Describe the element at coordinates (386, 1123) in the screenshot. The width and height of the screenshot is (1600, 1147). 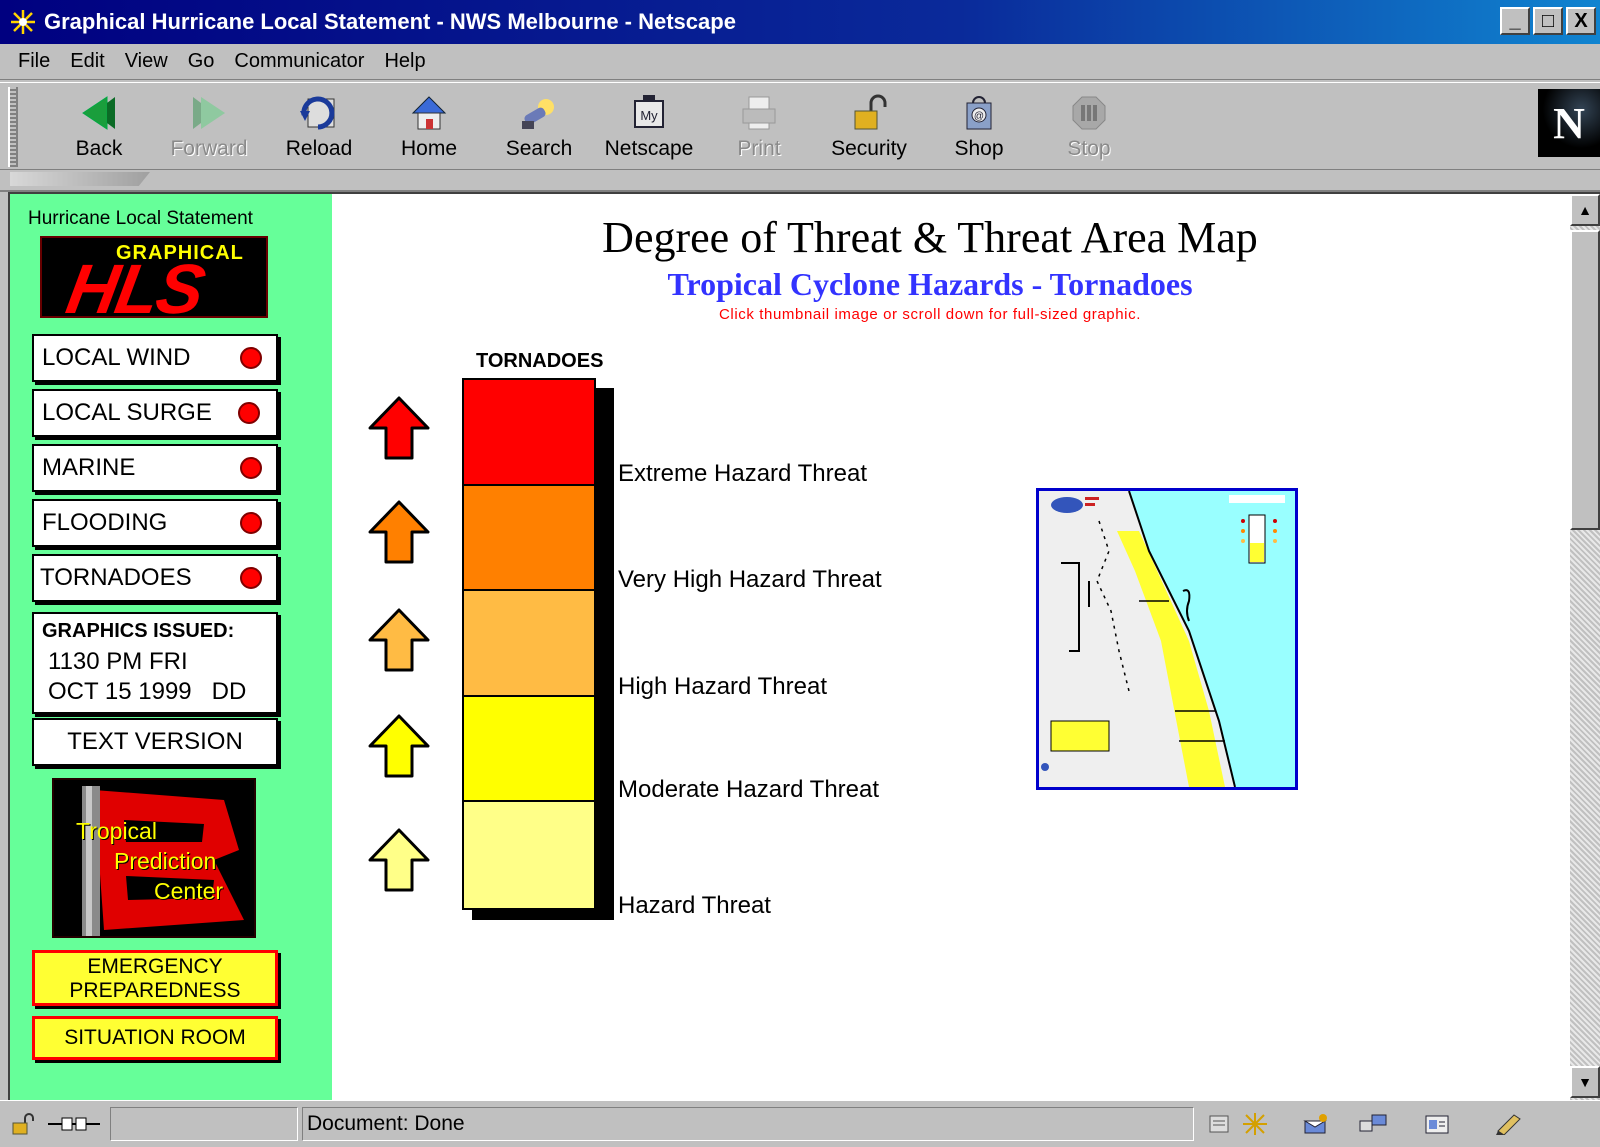
I see `status-text: Document: Done` at that location.